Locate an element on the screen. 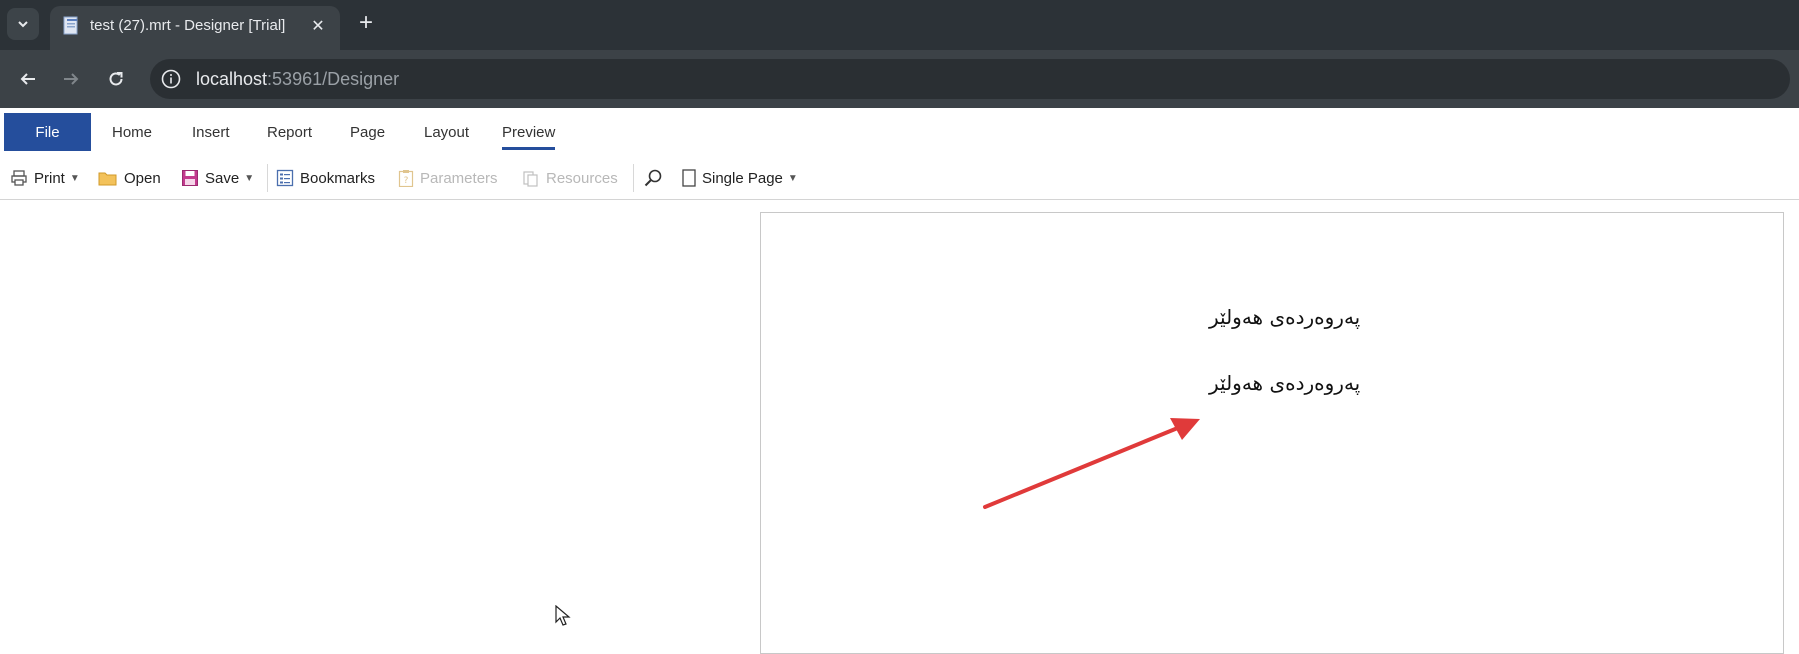 The width and height of the screenshot is (1799, 654). find-button is located at coordinates (656, 178).